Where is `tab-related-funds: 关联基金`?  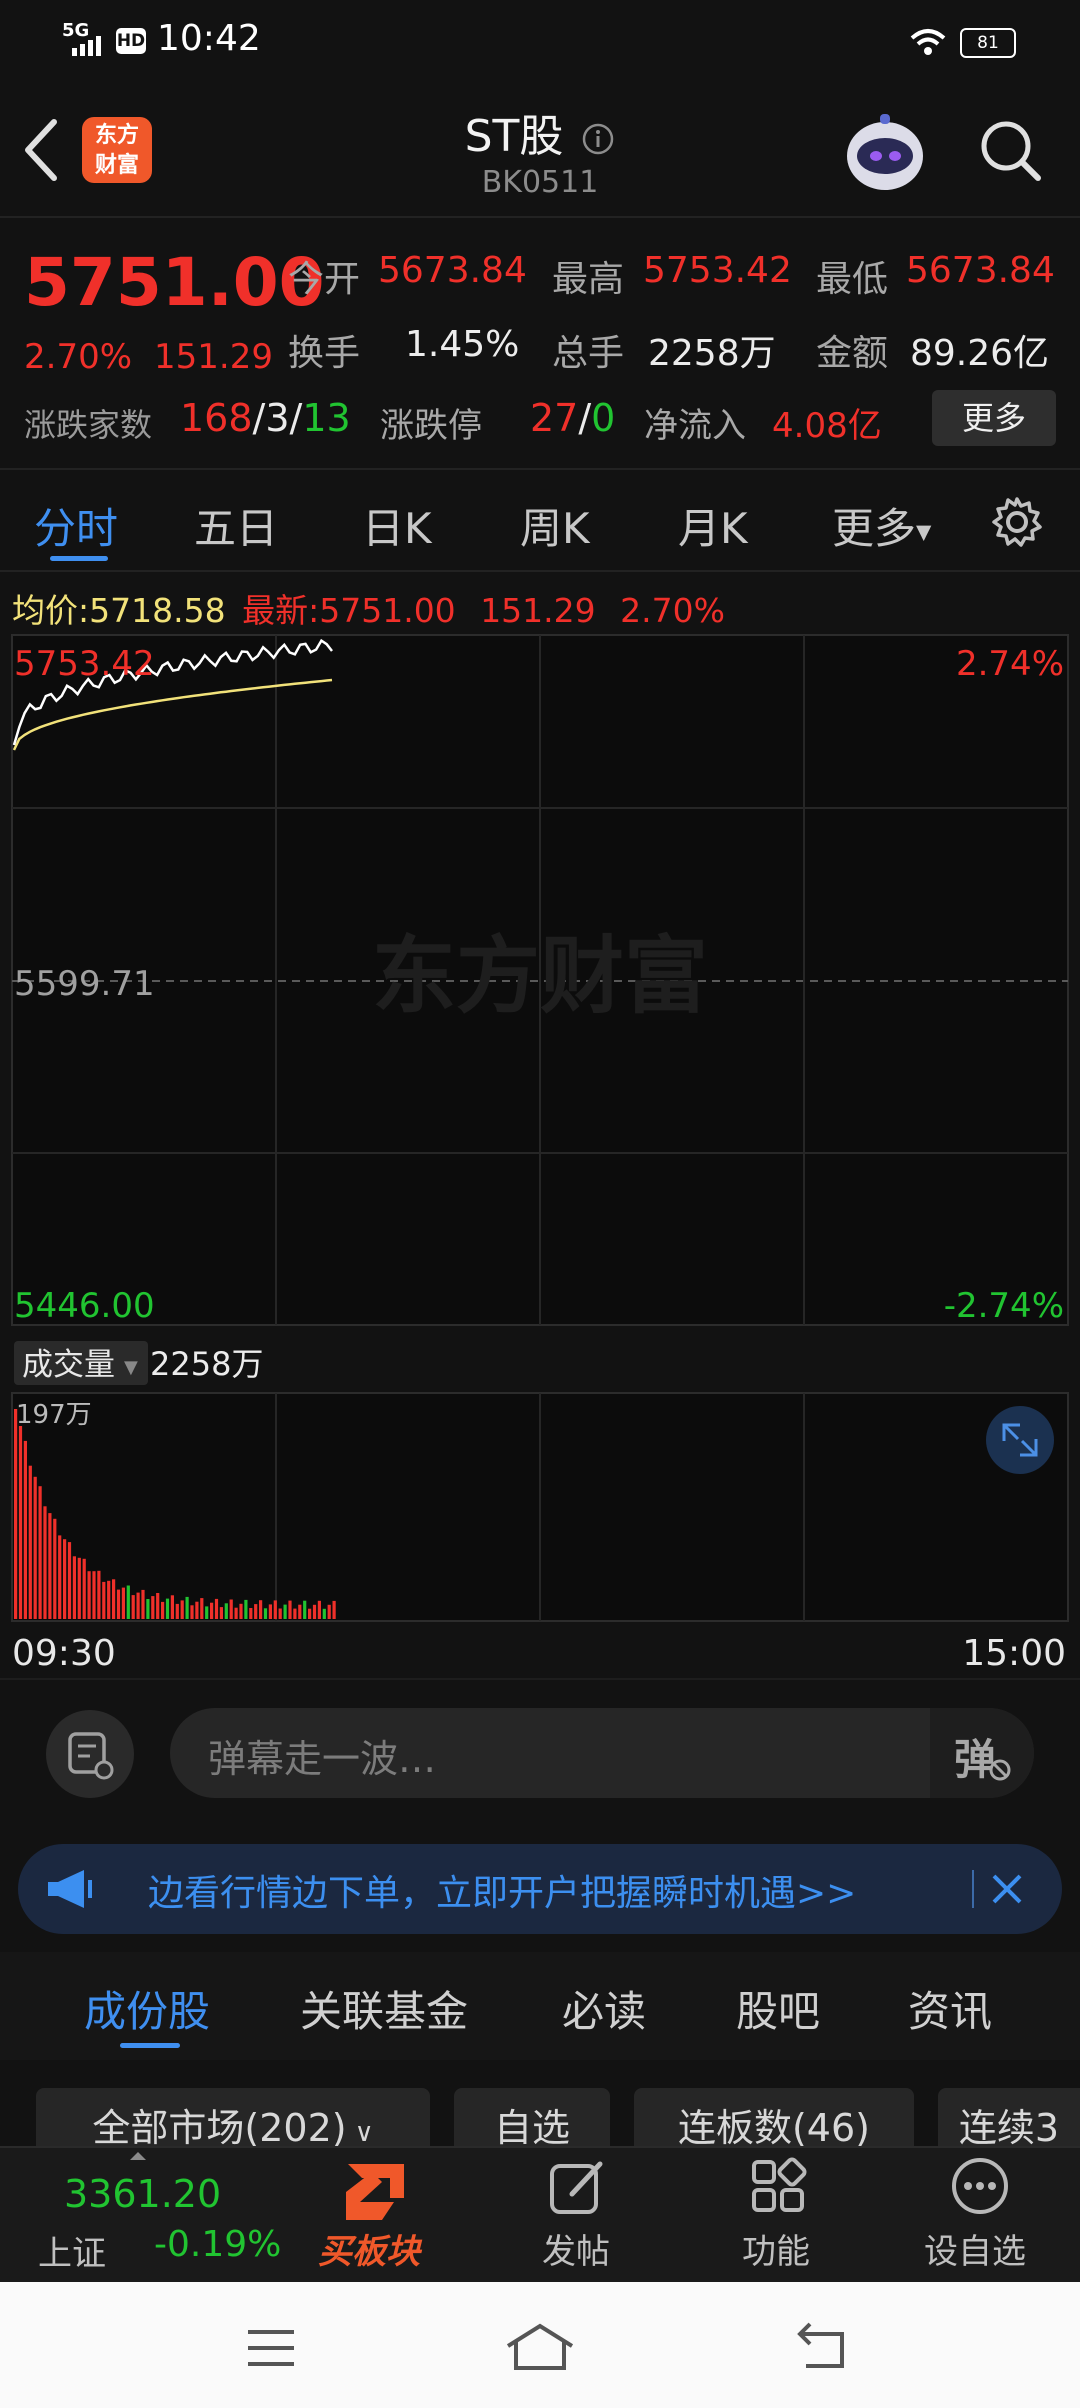 tab-related-funds: 关联基金 is located at coordinates (384, 2008).